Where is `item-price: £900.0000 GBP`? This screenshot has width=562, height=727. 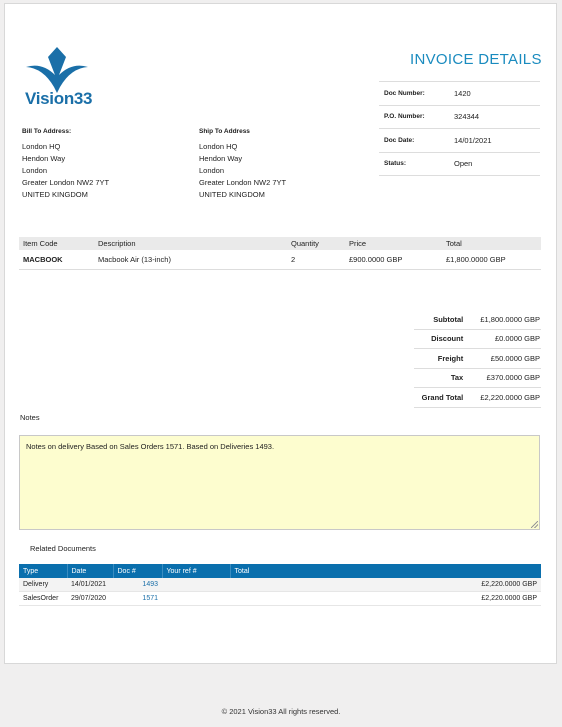 item-price: £900.0000 GBP is located at coordinates (393, 260).